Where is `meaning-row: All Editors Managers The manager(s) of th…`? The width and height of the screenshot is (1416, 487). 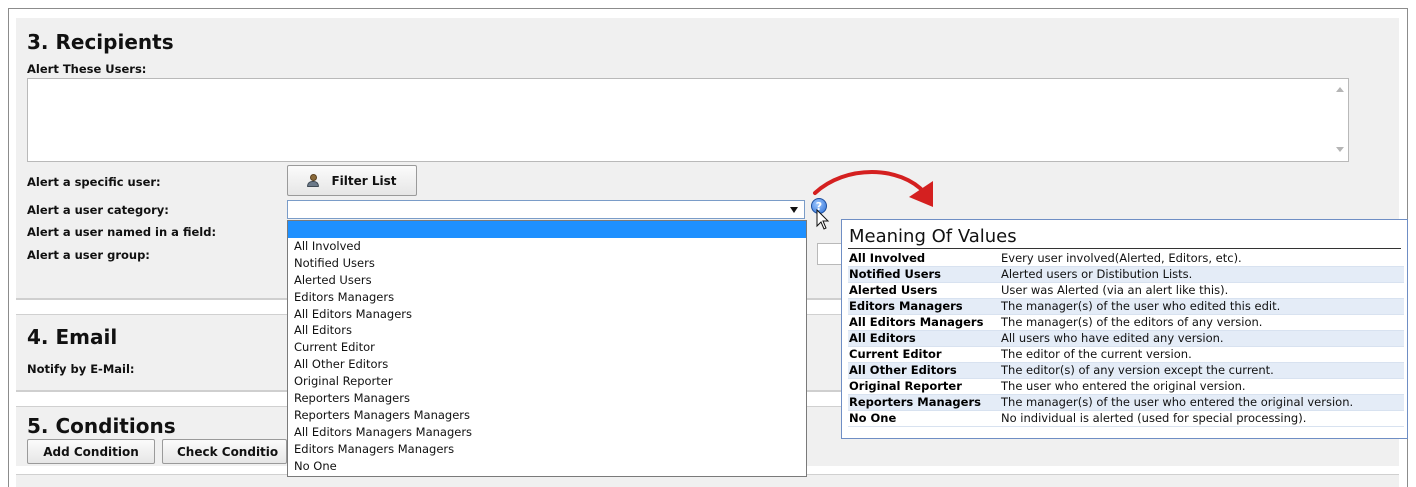
meaning-row: All Editors Managers The manager(s) of th… is located at coordinates (1126, 322).